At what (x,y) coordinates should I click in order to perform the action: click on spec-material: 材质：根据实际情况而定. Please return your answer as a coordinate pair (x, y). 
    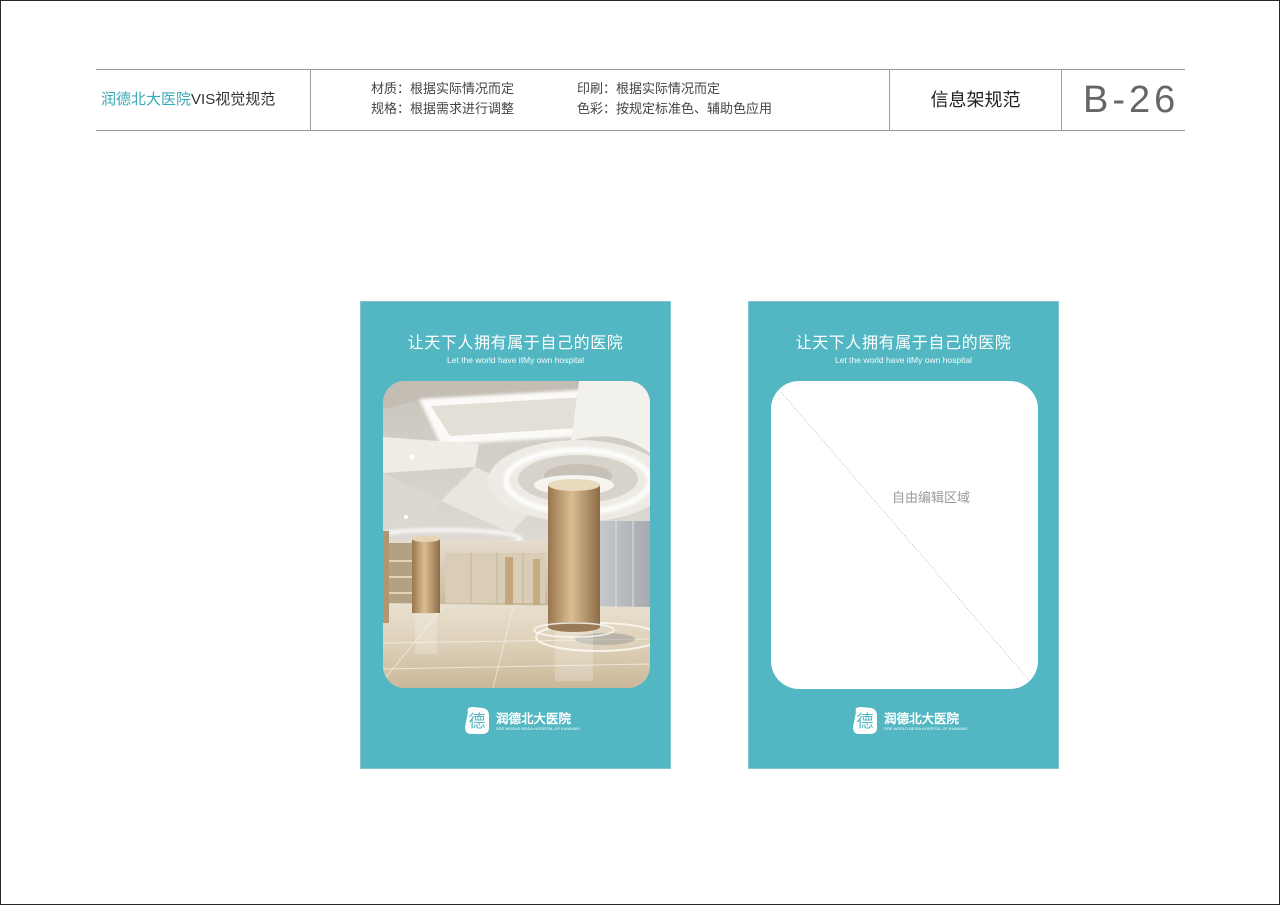
    Looking at the image, I should click on (443, 88).